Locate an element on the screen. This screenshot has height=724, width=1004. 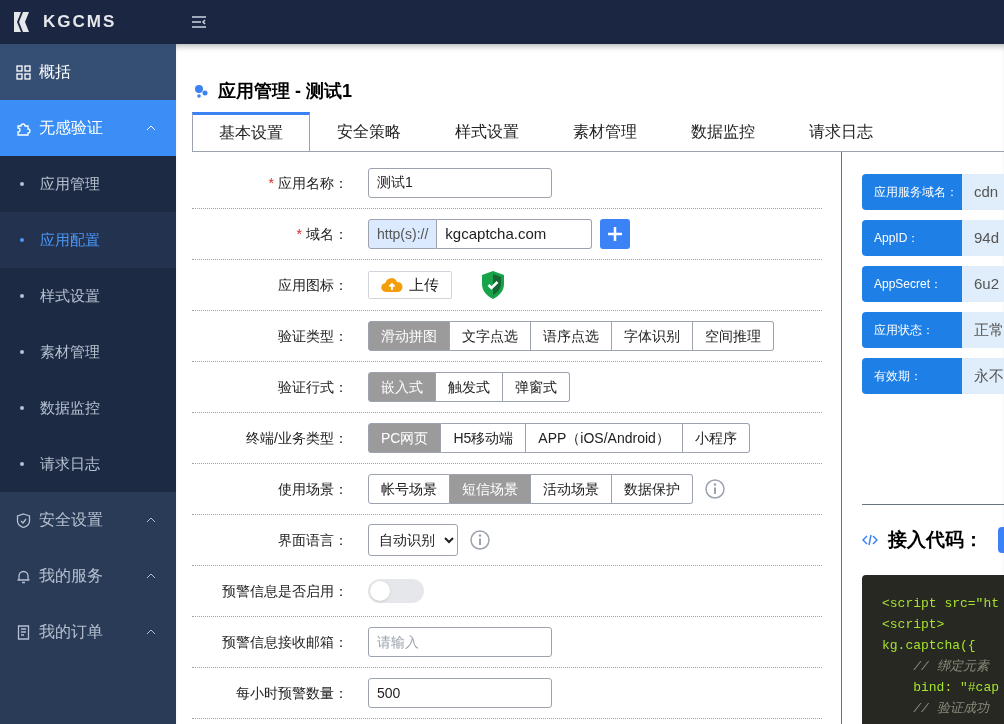
option-button: APP（iOS/Android） is located at coordinates (604, 438).